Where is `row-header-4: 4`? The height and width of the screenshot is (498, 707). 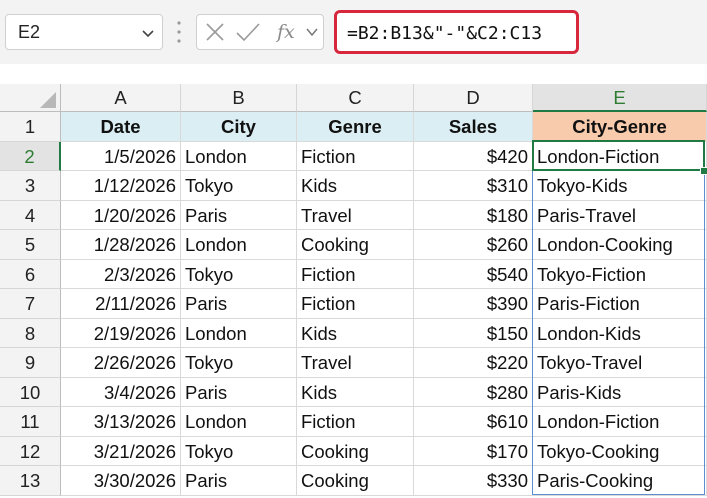
row-header-4: 4 is located at coordinates (30, 215).